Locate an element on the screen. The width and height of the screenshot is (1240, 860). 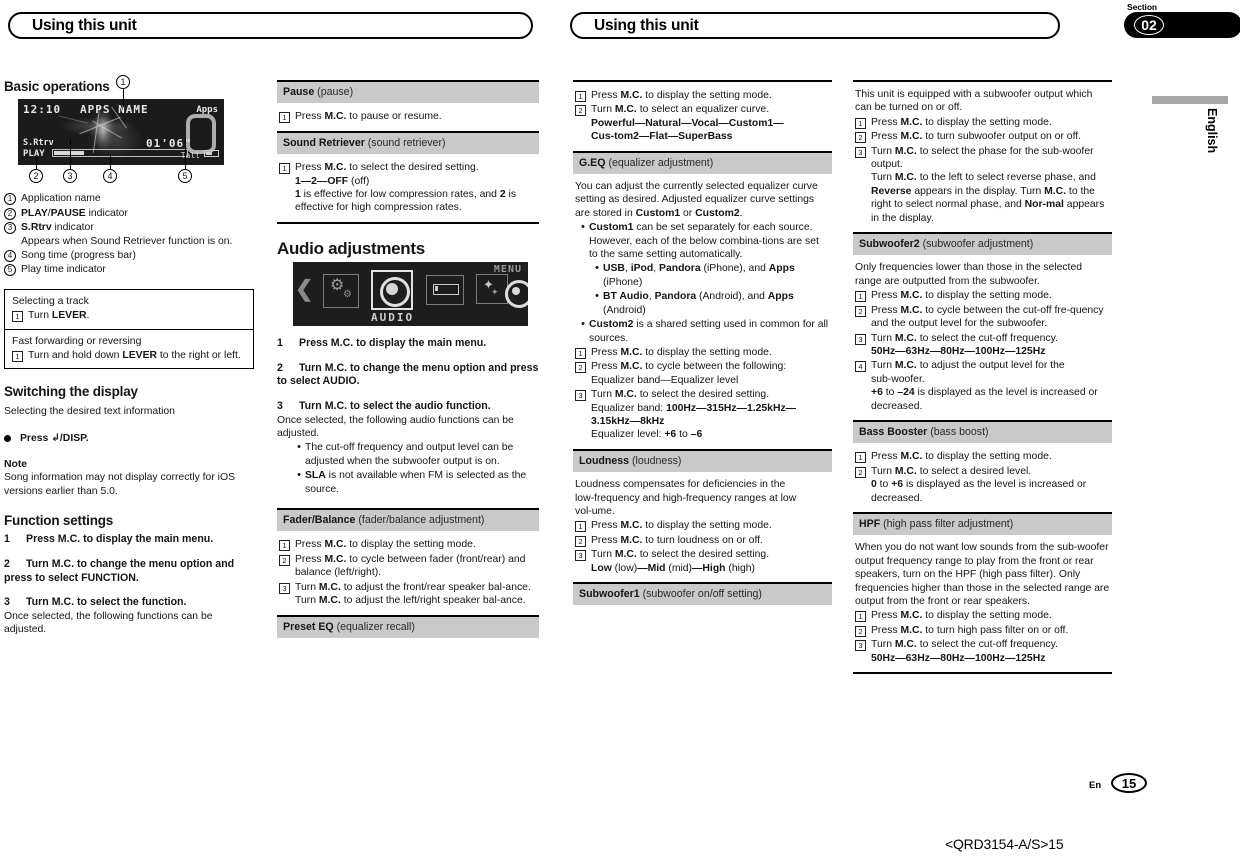
switching-display-sub: Selecting the desired text information is located at coordinates (89, 411).